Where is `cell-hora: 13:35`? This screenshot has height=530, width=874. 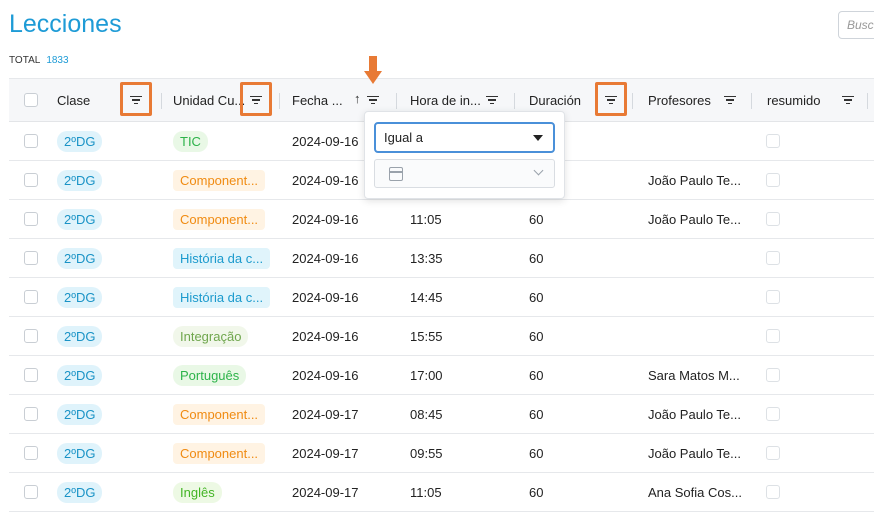
cell-hora: 13:35 is located at coordinates (426, 258).